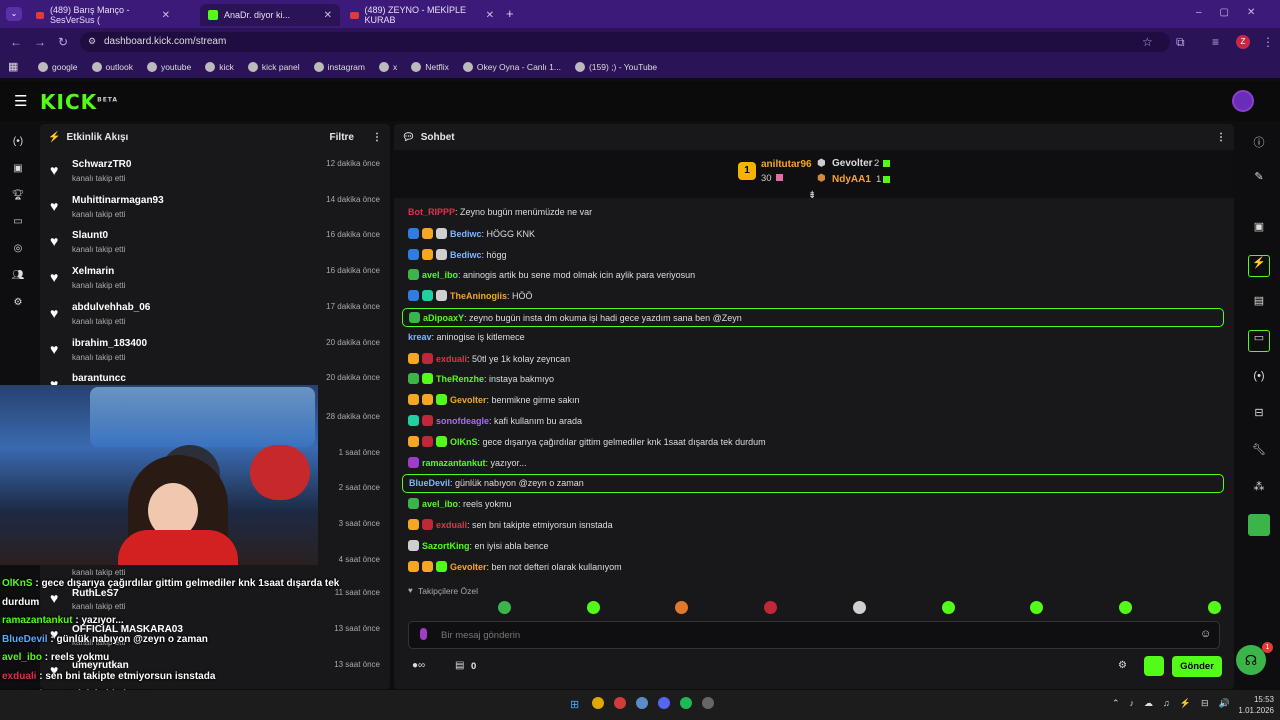 The image size is (1280, 720). What do you see at coordinates (16, 42) in the screenshot?
I see `back-icon: ←` at bounding box center [16, 42].